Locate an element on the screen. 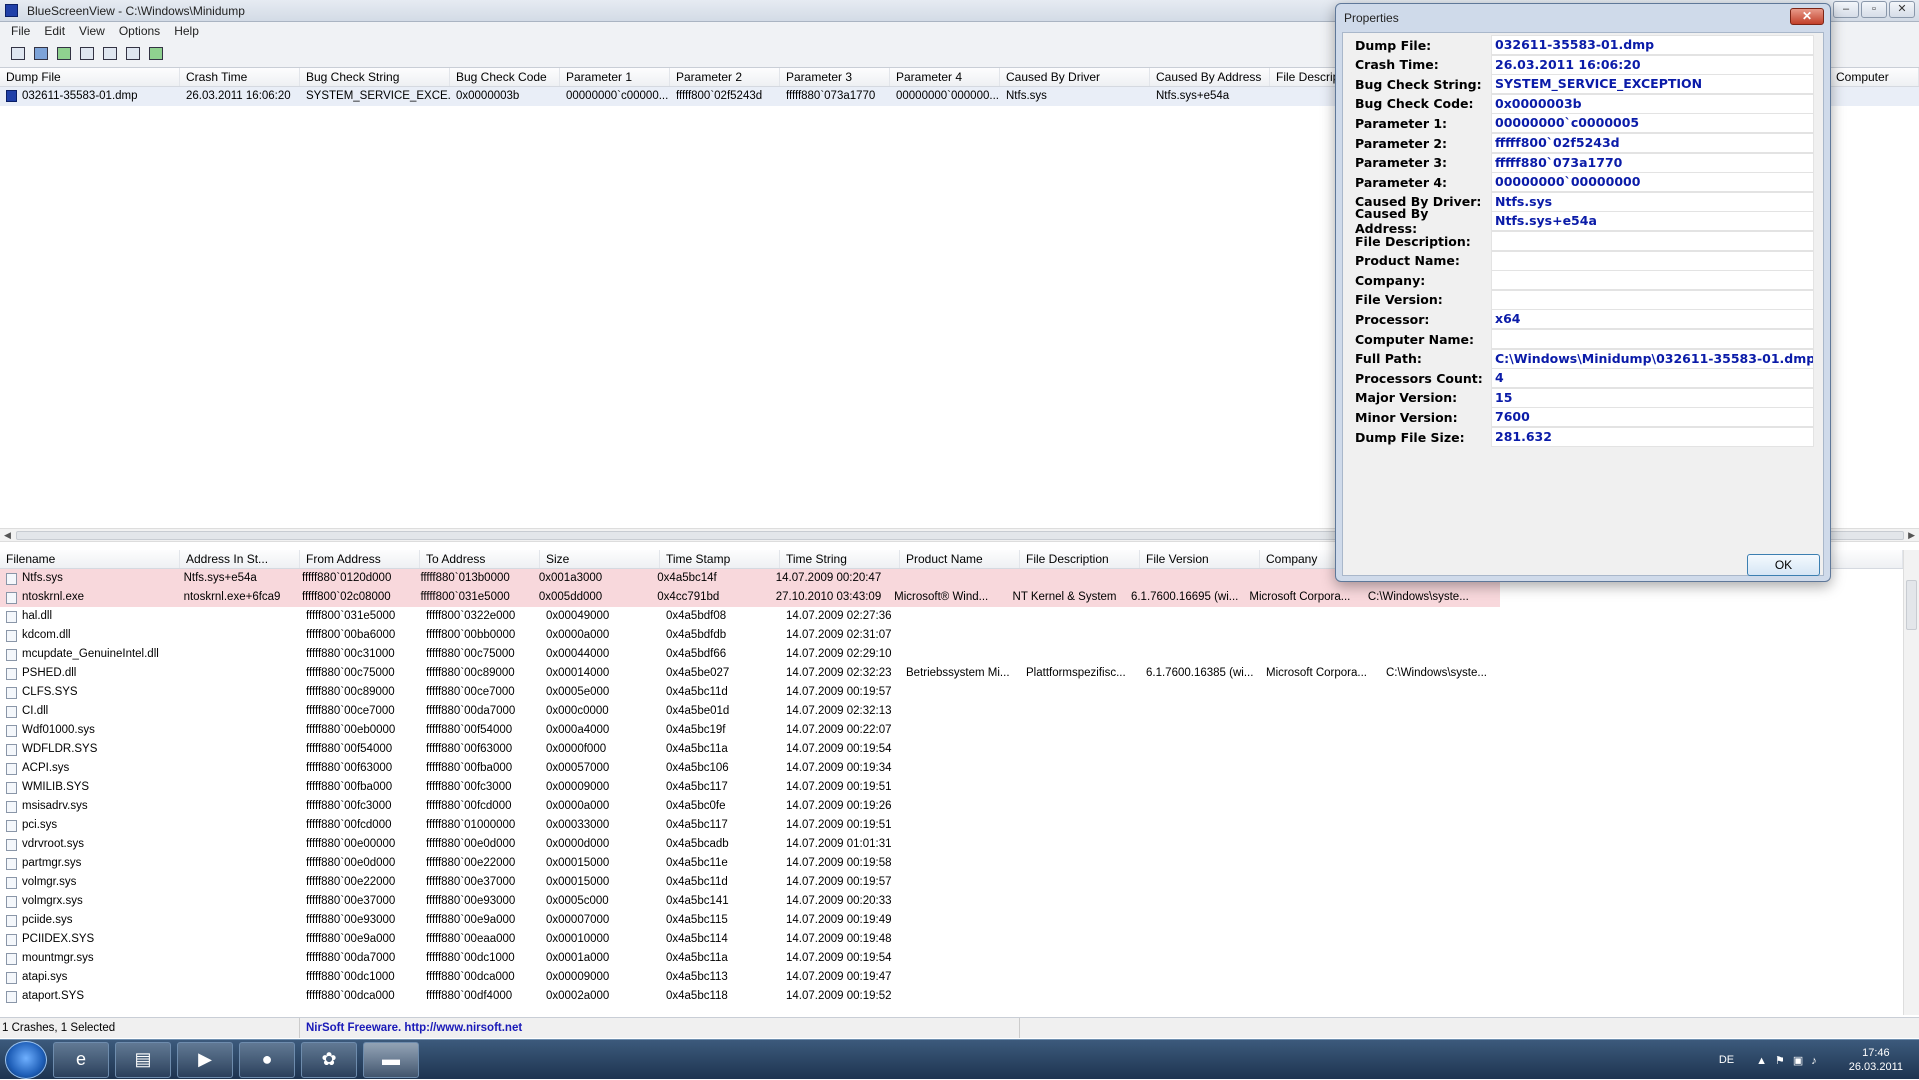 The height and width of the screenshot is (1080, 1919). exit-button is located at coordinates (155, 53).